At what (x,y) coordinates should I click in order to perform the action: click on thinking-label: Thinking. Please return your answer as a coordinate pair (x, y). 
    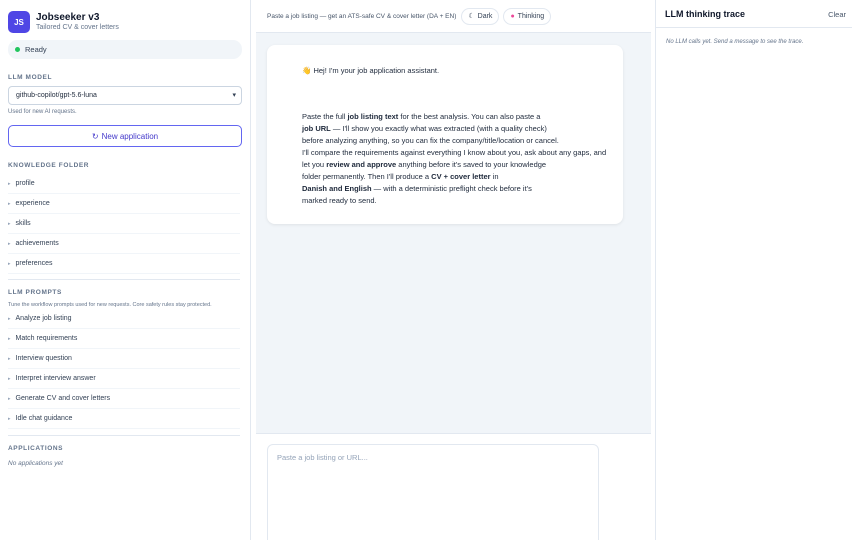
    Looking at the image, I should click on (531, 16).